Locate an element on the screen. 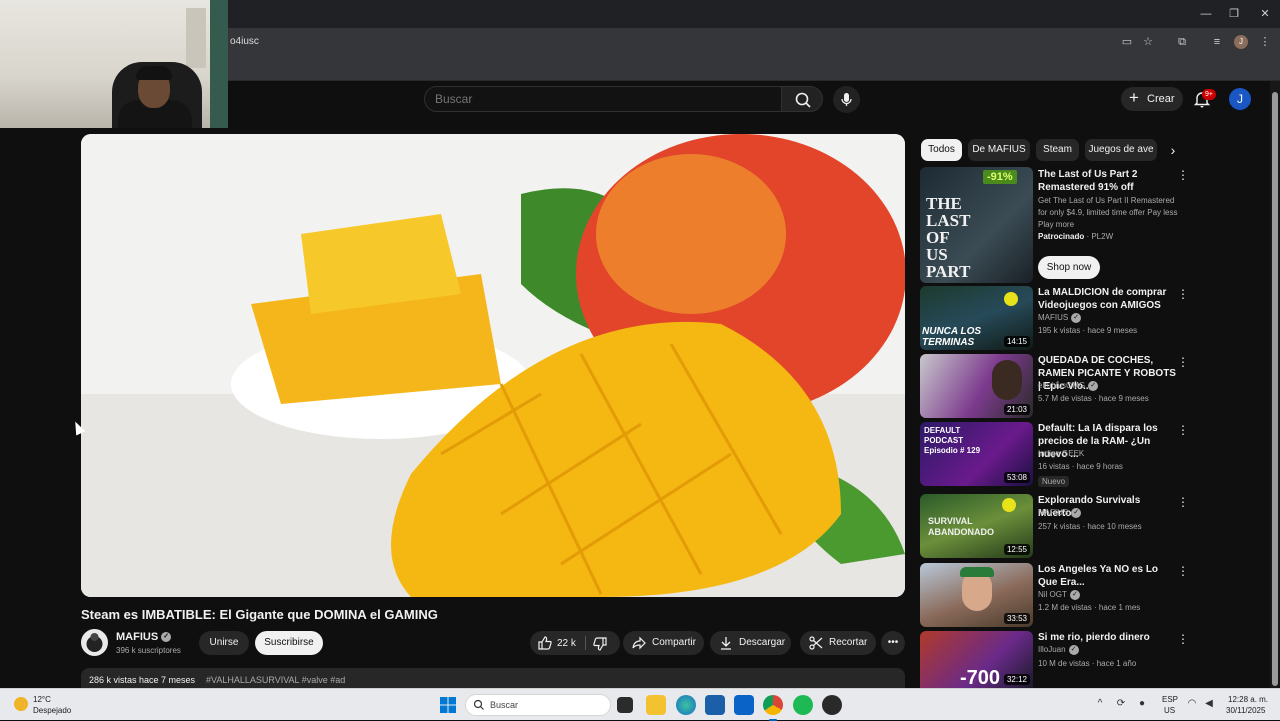  hashtags: #VALHALLASURVIVAL #valve #ad is located at coordinates (275, 680).